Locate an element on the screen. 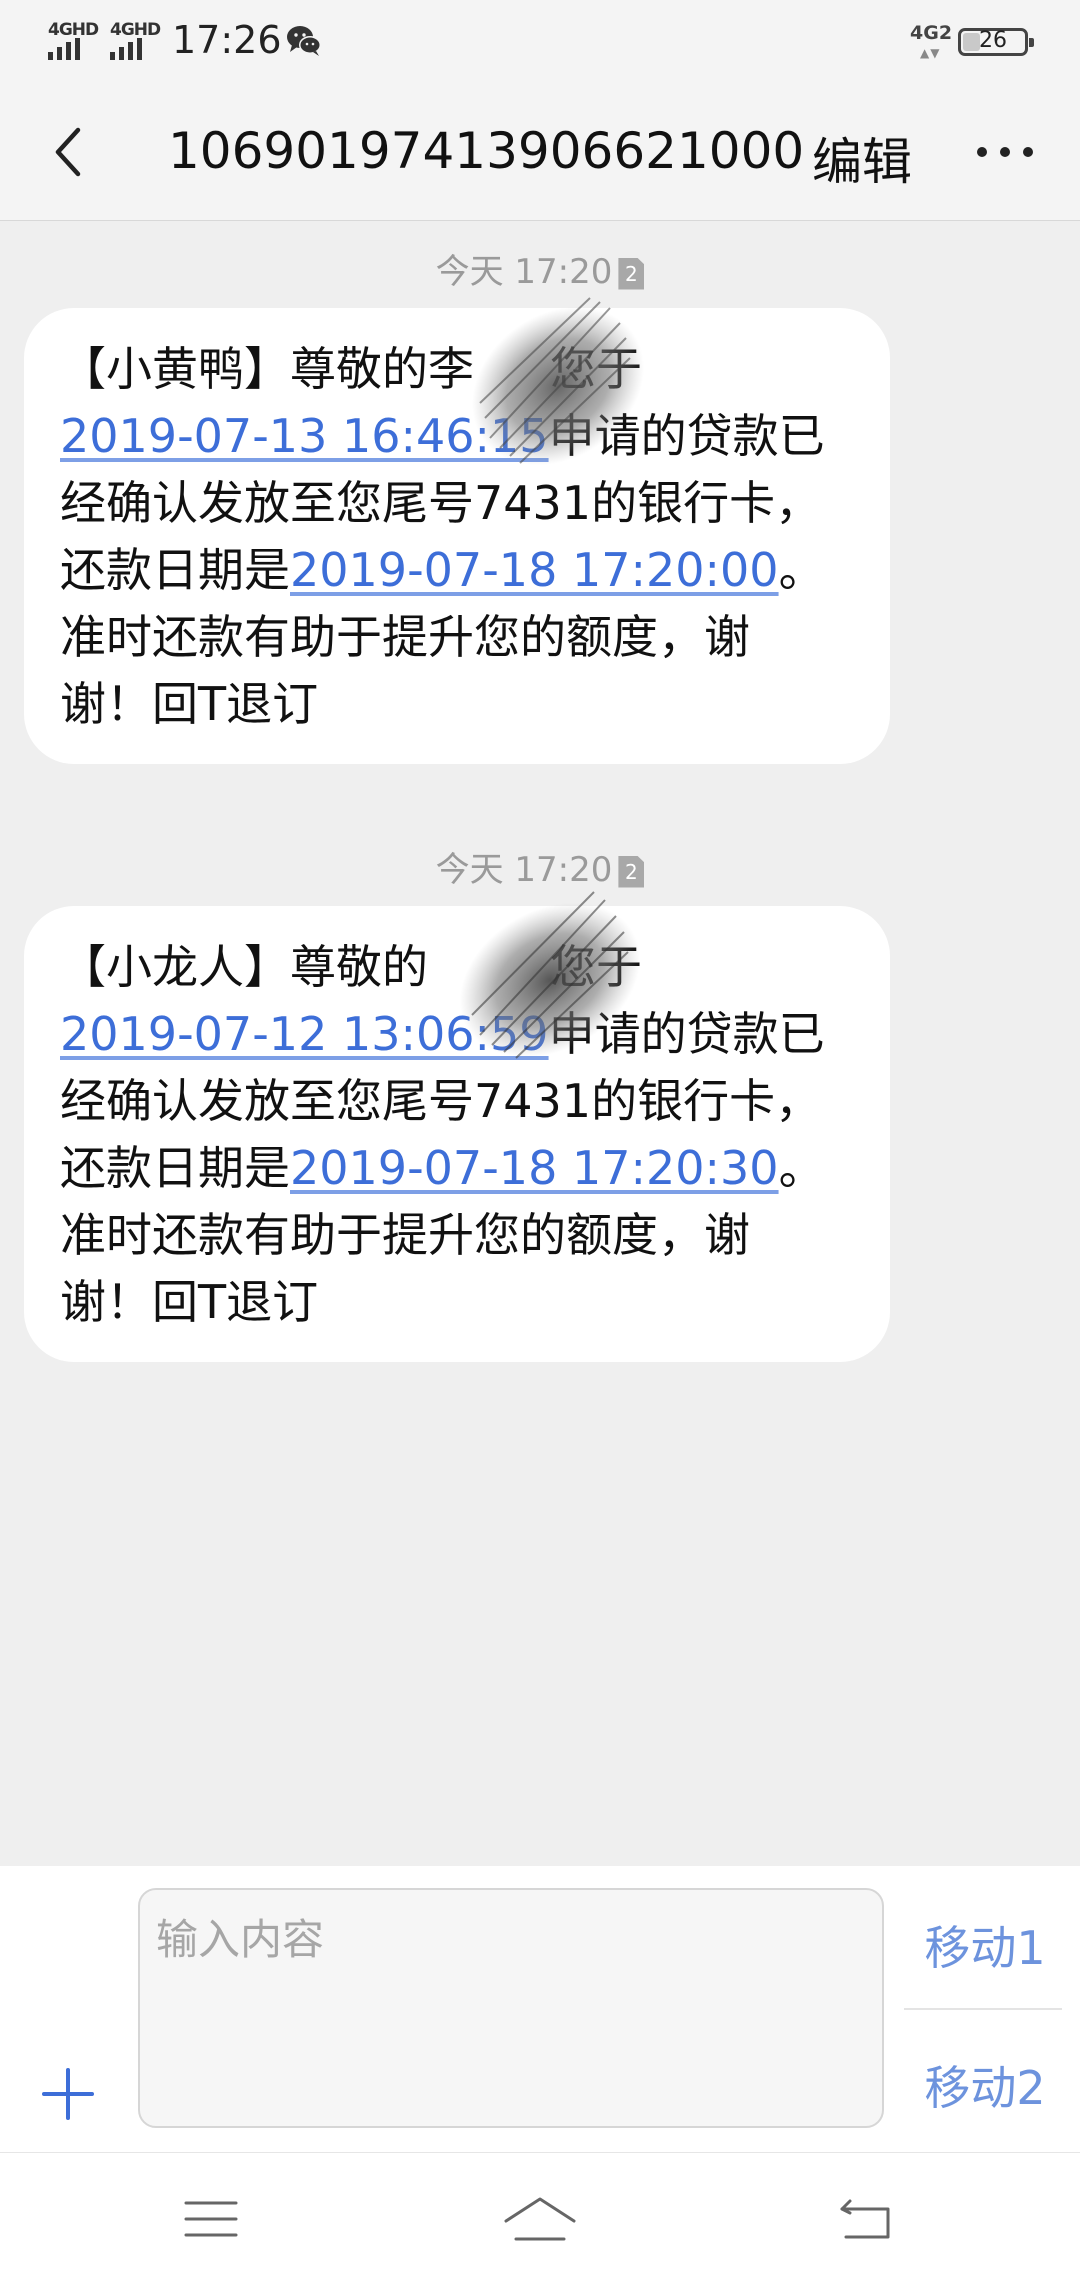 The height and width of the screenshot is (2281, 1080). battery-icon: 26 is located at coordinates (996, 42).